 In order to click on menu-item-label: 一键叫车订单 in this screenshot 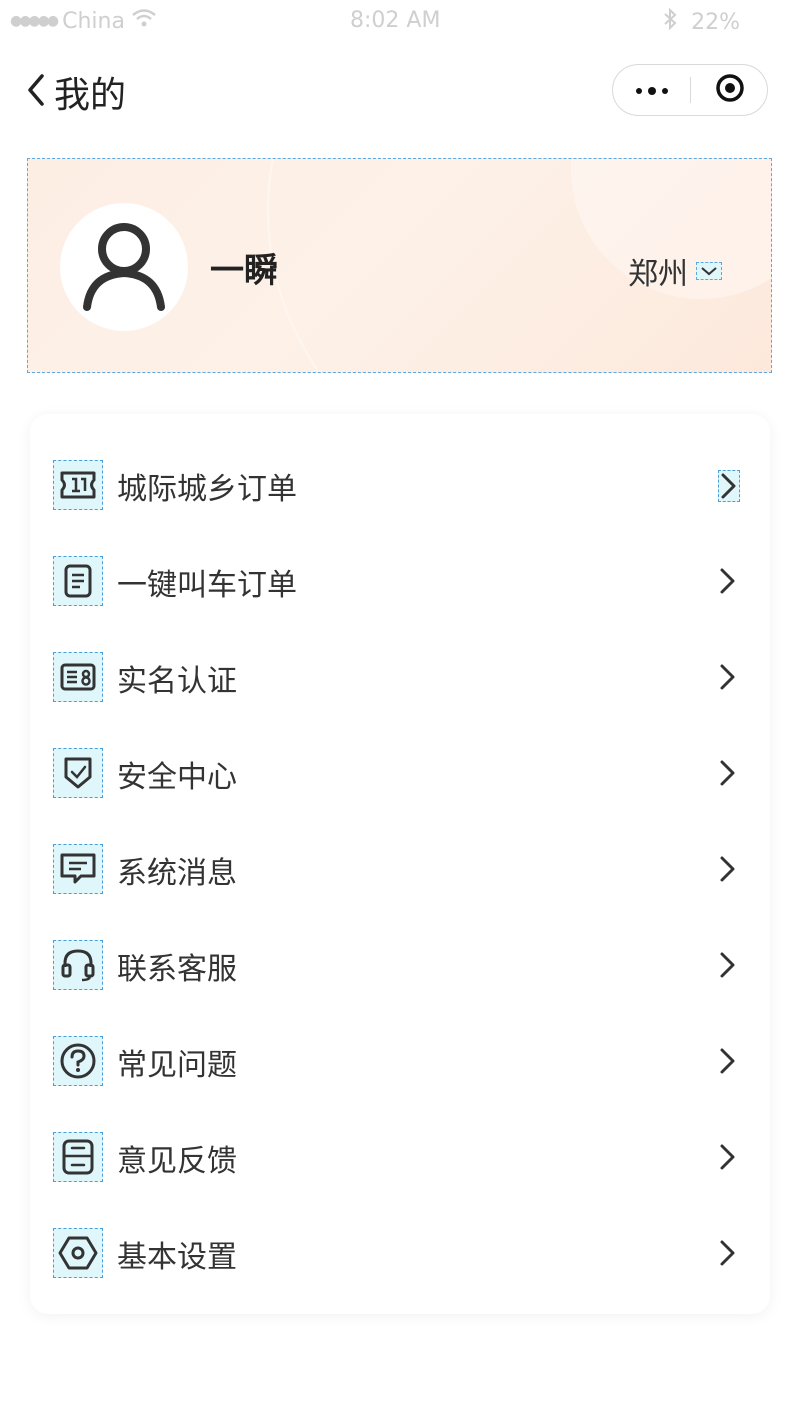, I will do `click(207, 585)`.